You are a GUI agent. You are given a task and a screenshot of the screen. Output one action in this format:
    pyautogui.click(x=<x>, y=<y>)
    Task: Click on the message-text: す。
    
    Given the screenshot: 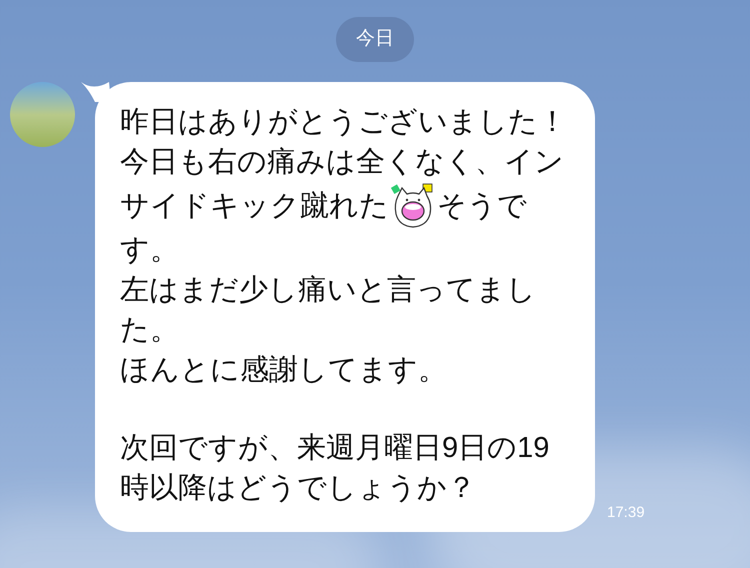 What is the action you would take?
    pyautogui.click(x=149, y=250)
    